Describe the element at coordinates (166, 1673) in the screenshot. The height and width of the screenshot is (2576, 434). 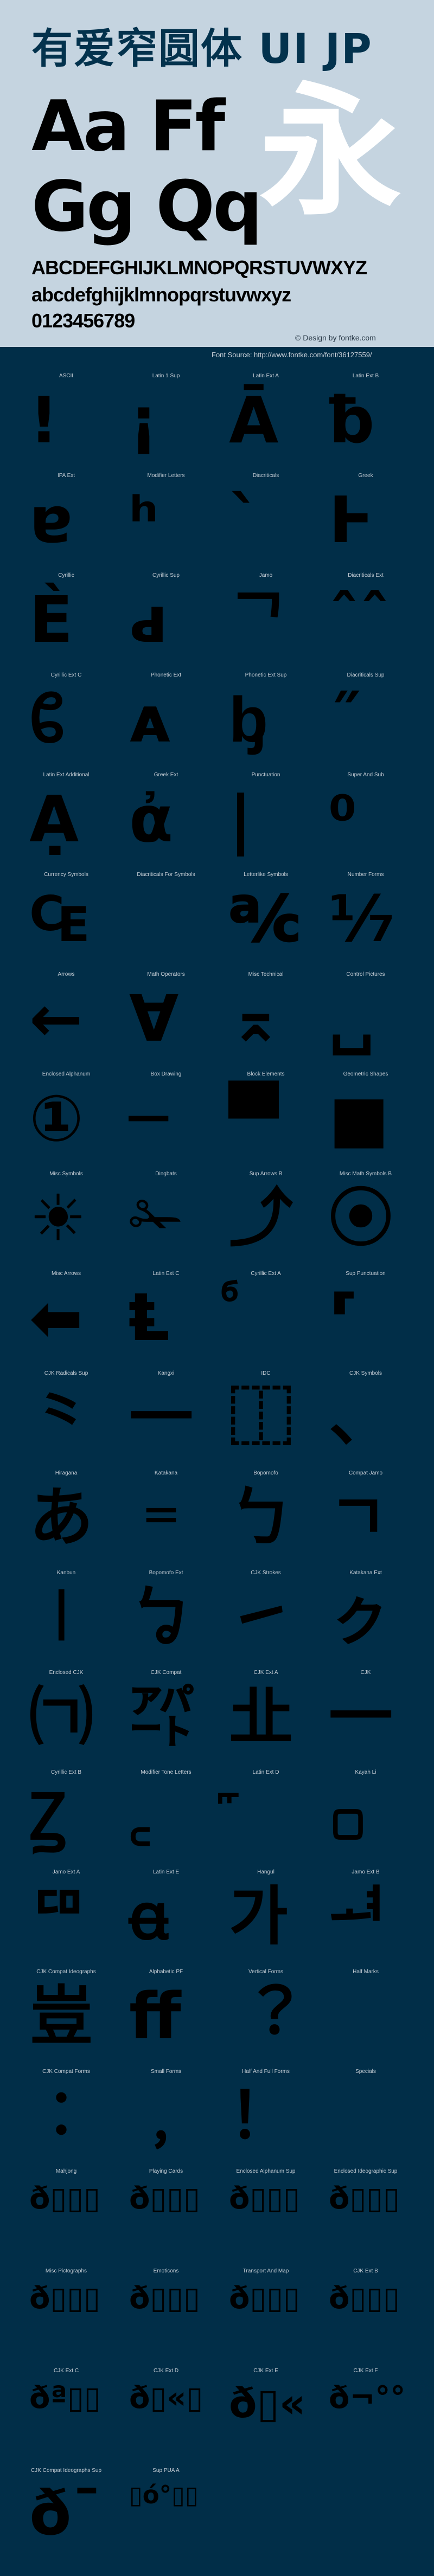
I see `block-label: CJK Compat` at that location.